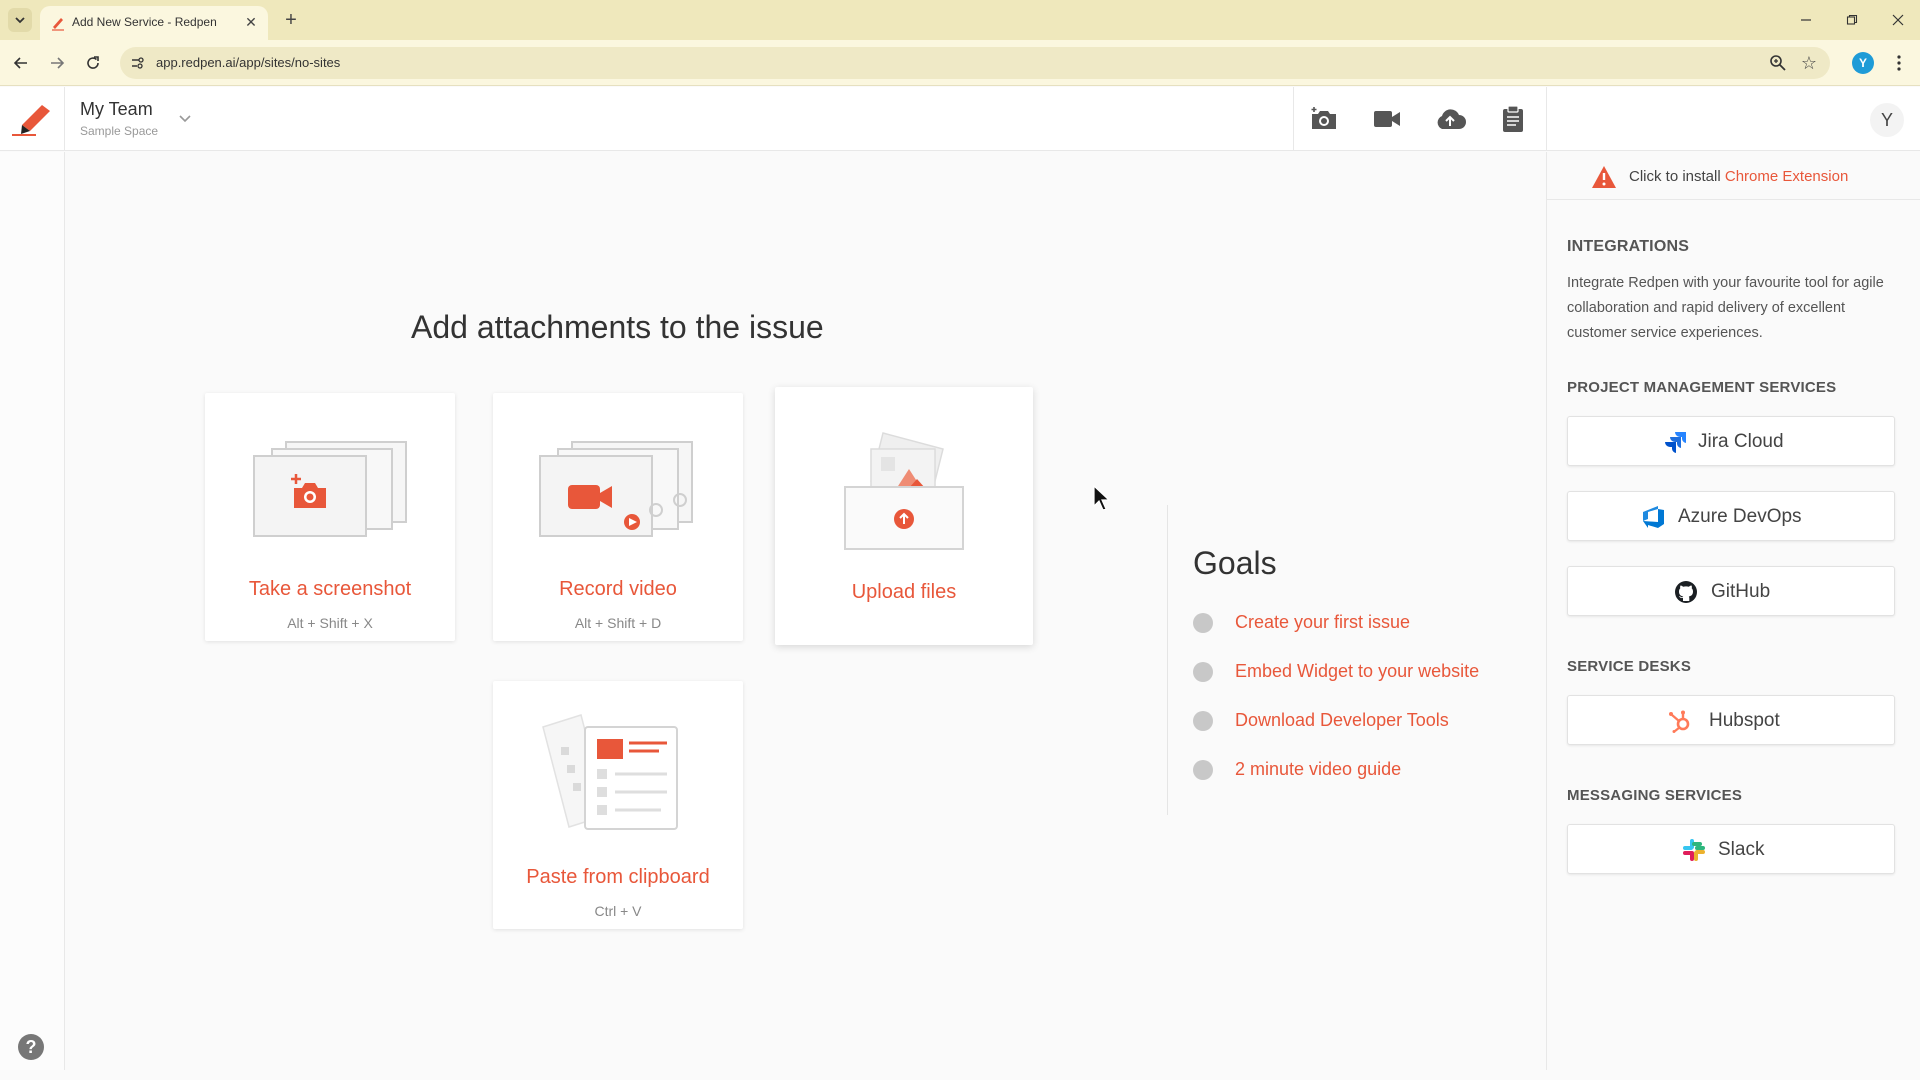  What do you see at coordinates (1863, 63) in the screenshot?
I see `browser-profile-avatar: Y` at bounding box center [1863, 63].